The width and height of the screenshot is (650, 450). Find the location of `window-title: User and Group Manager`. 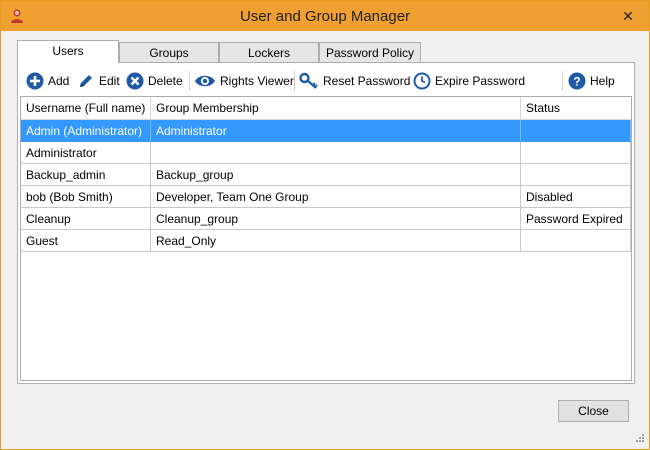

window-title: User and Group Manager is located at coordinates (325, 16).